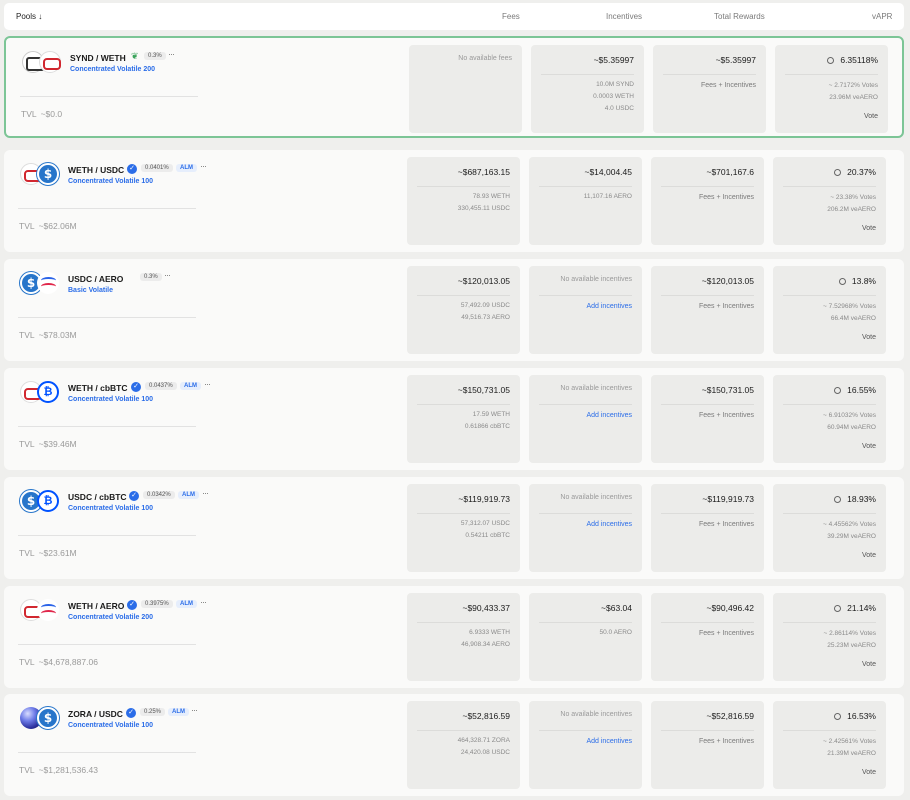 This screenshot has height=800, width=910. I want to click on verified-check-icon: ✓, so click(134, 496).